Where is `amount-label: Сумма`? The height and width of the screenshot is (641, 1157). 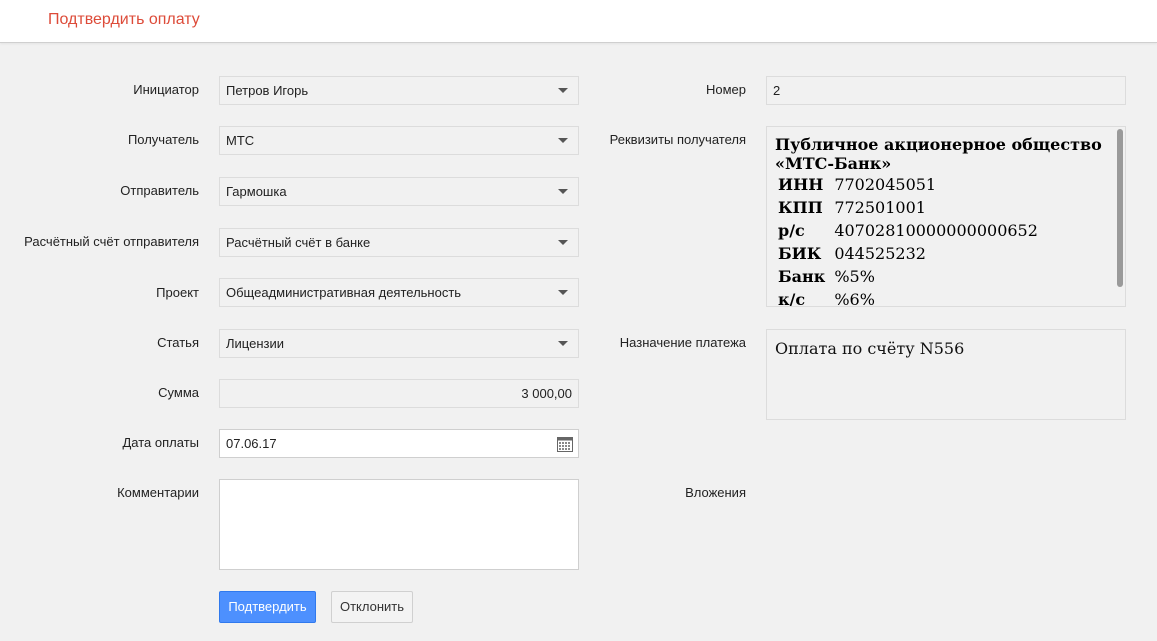
amount-label: Сумма is located at coordinates (178, 392).